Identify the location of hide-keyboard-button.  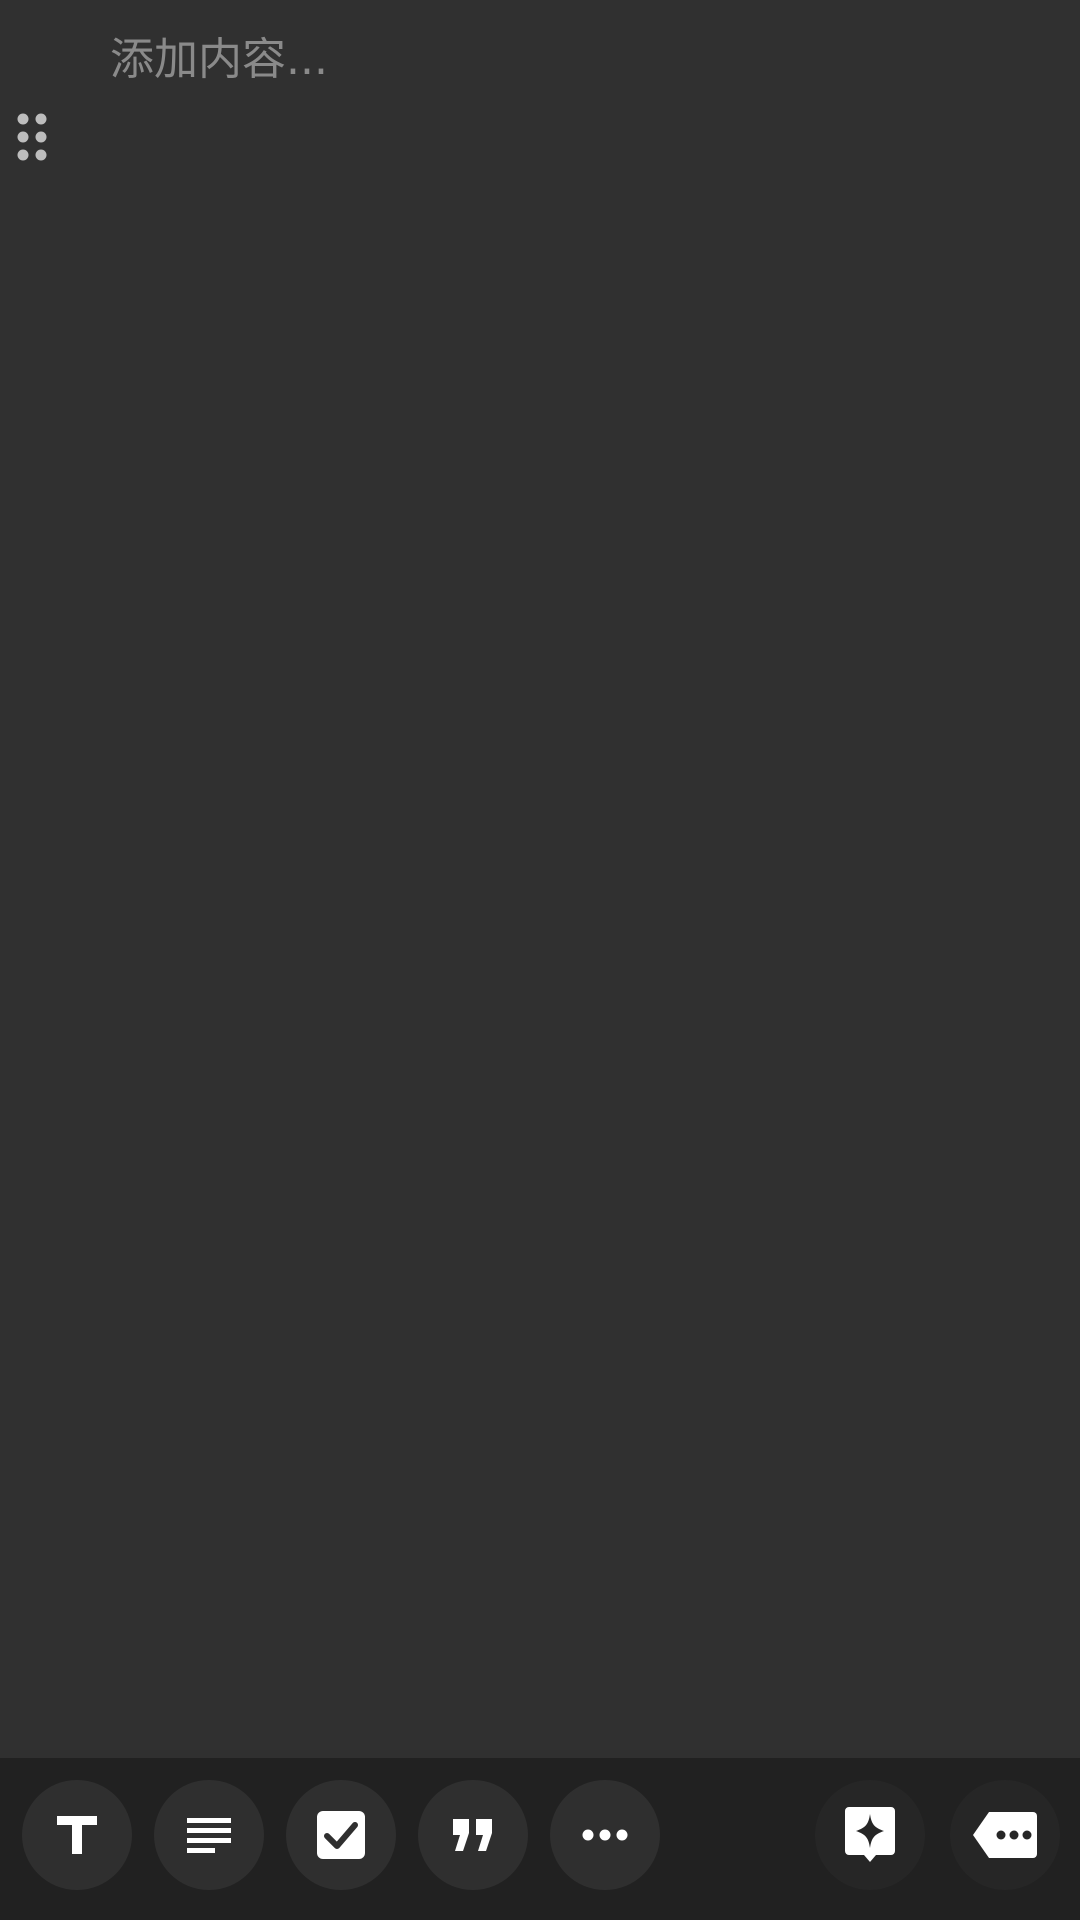
(1005, 1835).